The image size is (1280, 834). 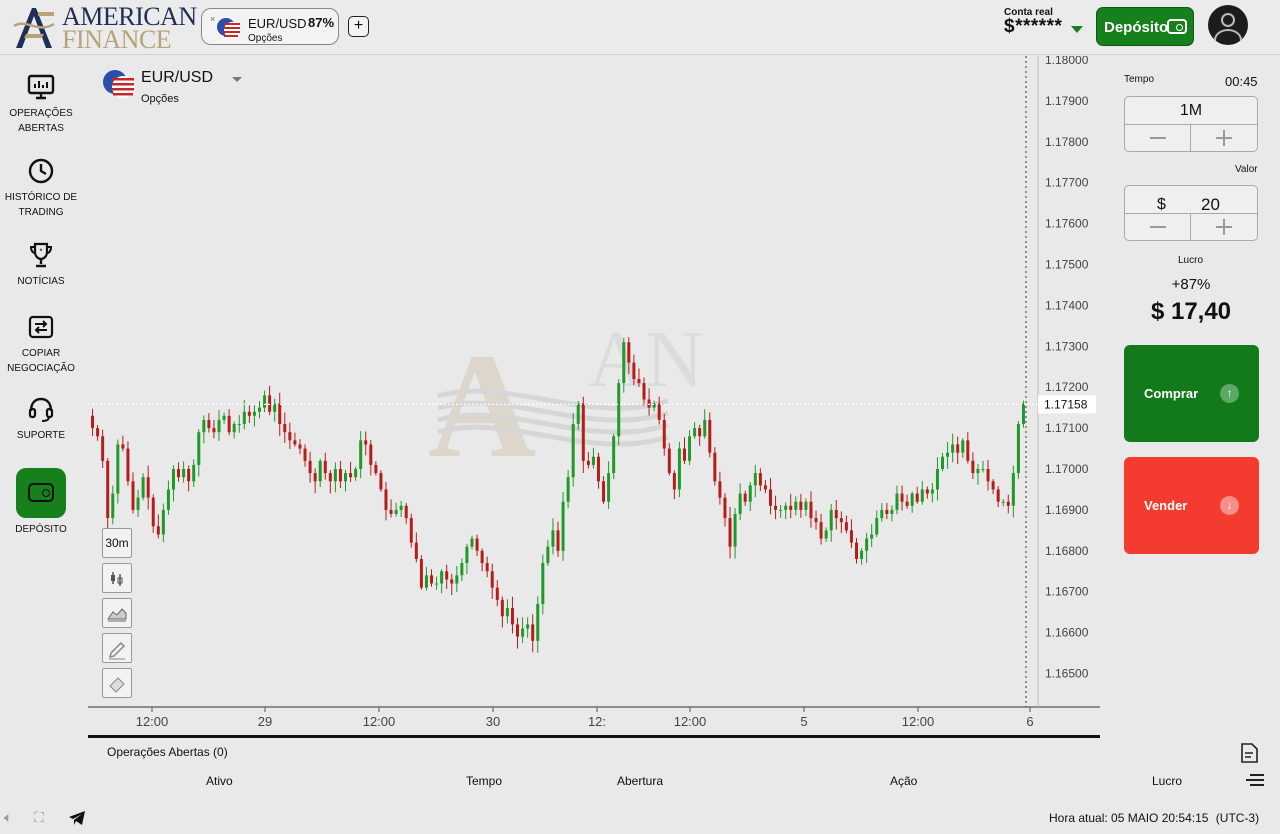 What do you see at coordinates (1067, 592) in the screenshot?
I see `y-tick-label: 1.16700` at bounding box center [1067, 592].